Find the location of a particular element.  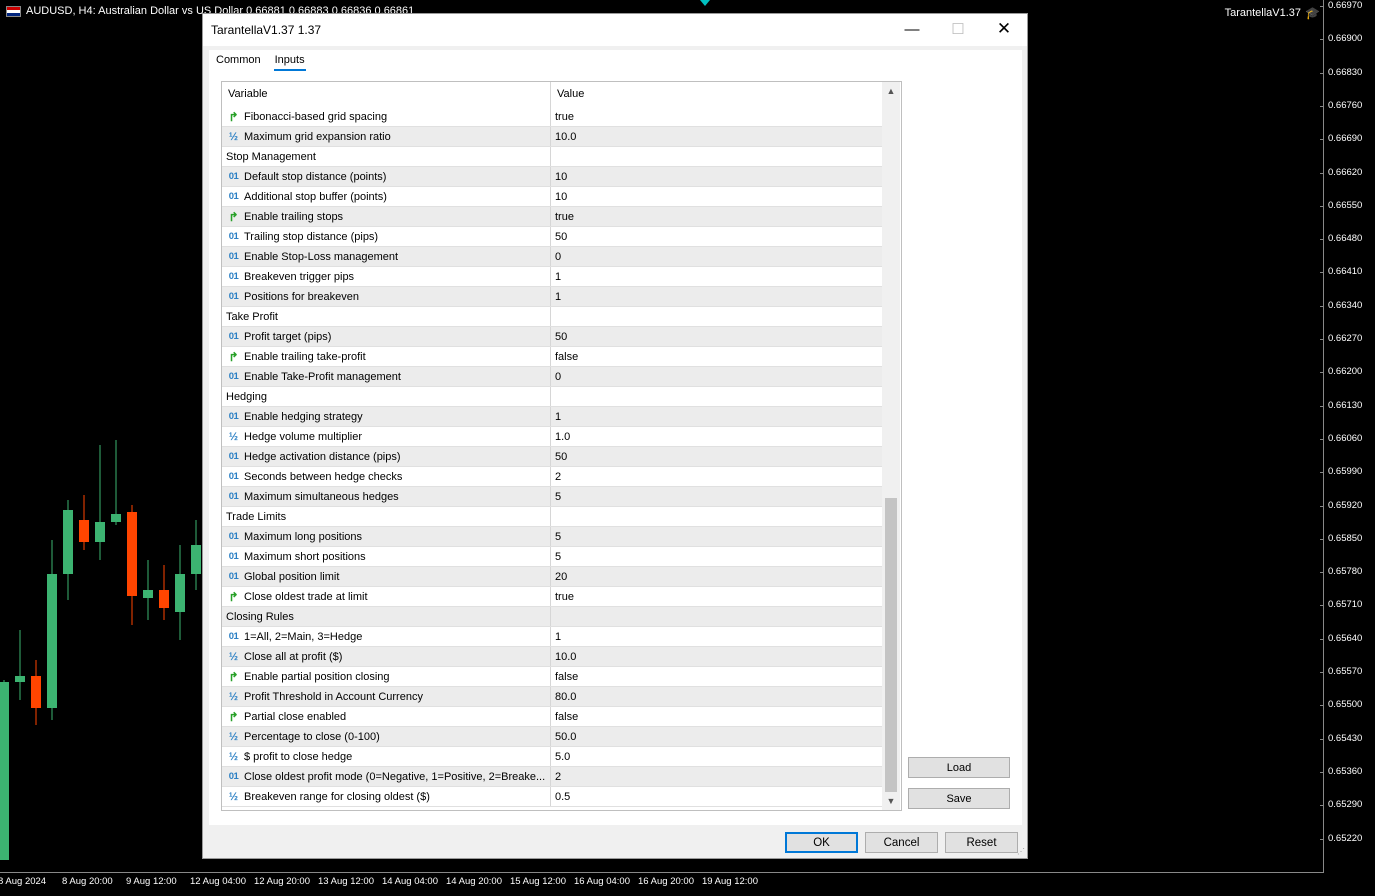

load-button: Load is located at coordinates (959, 767).